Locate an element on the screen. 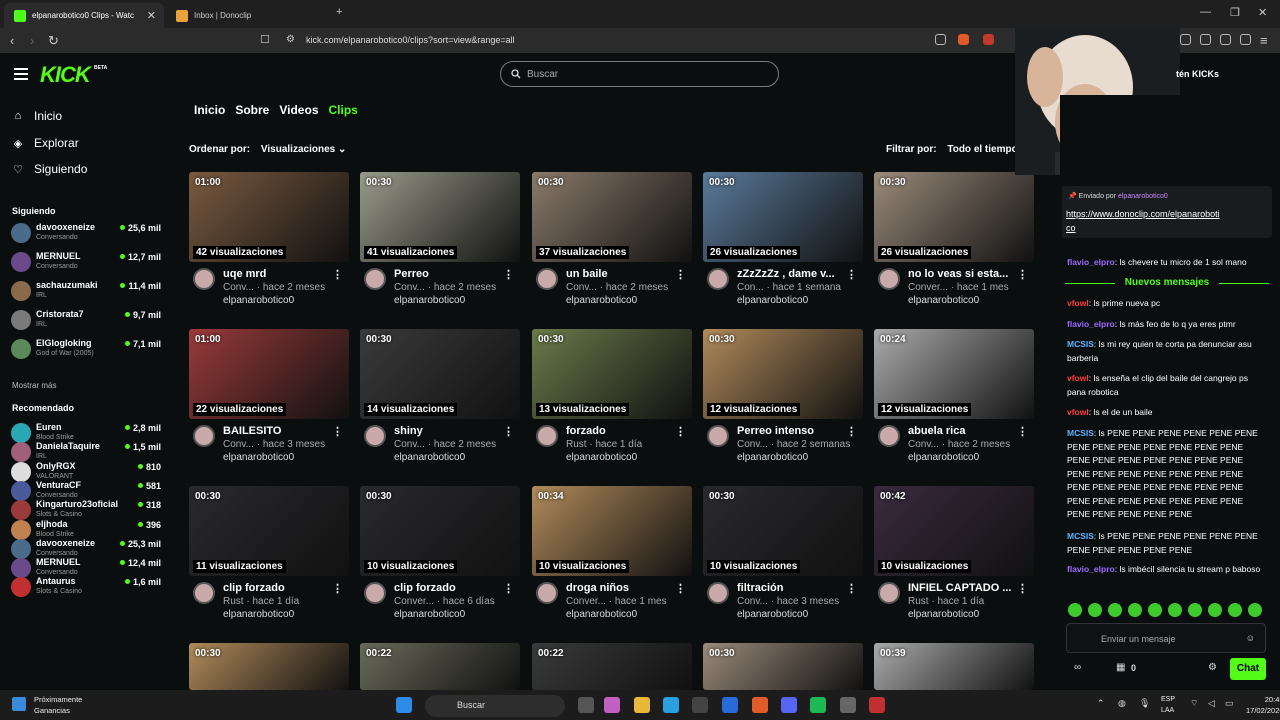 Image resolution: width=1280 pixels, height=720 pixels. tab-inicio: Inicio is located at coordinates (209, 110).